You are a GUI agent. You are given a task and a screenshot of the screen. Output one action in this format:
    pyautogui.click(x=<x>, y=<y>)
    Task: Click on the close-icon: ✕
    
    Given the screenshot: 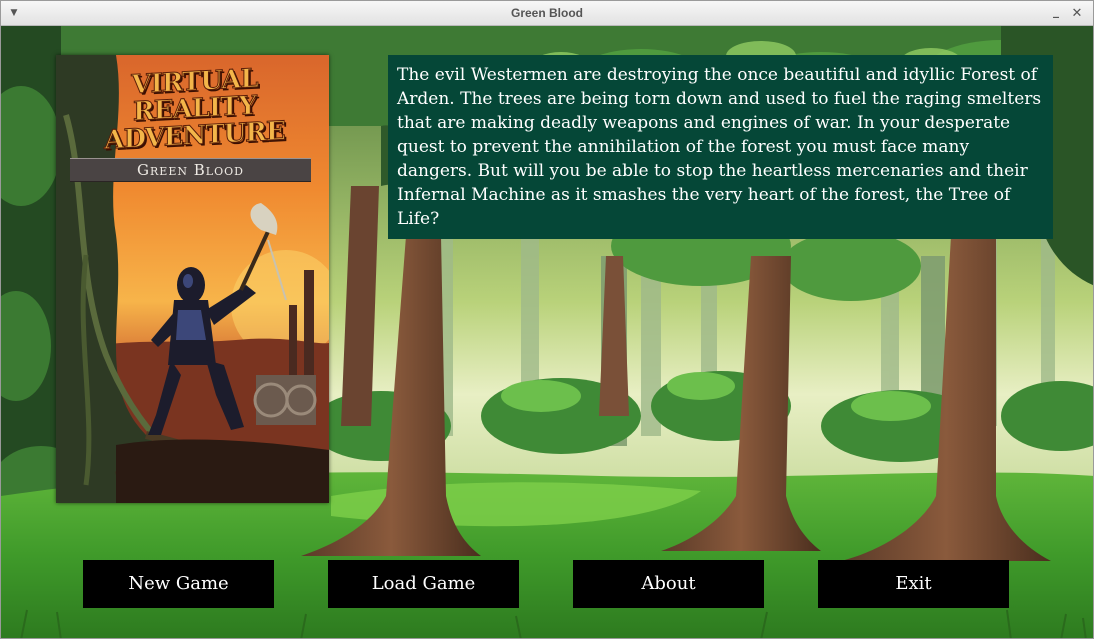 What is the action you would take?
    pyautogui.click(x=1077, y=13)
    